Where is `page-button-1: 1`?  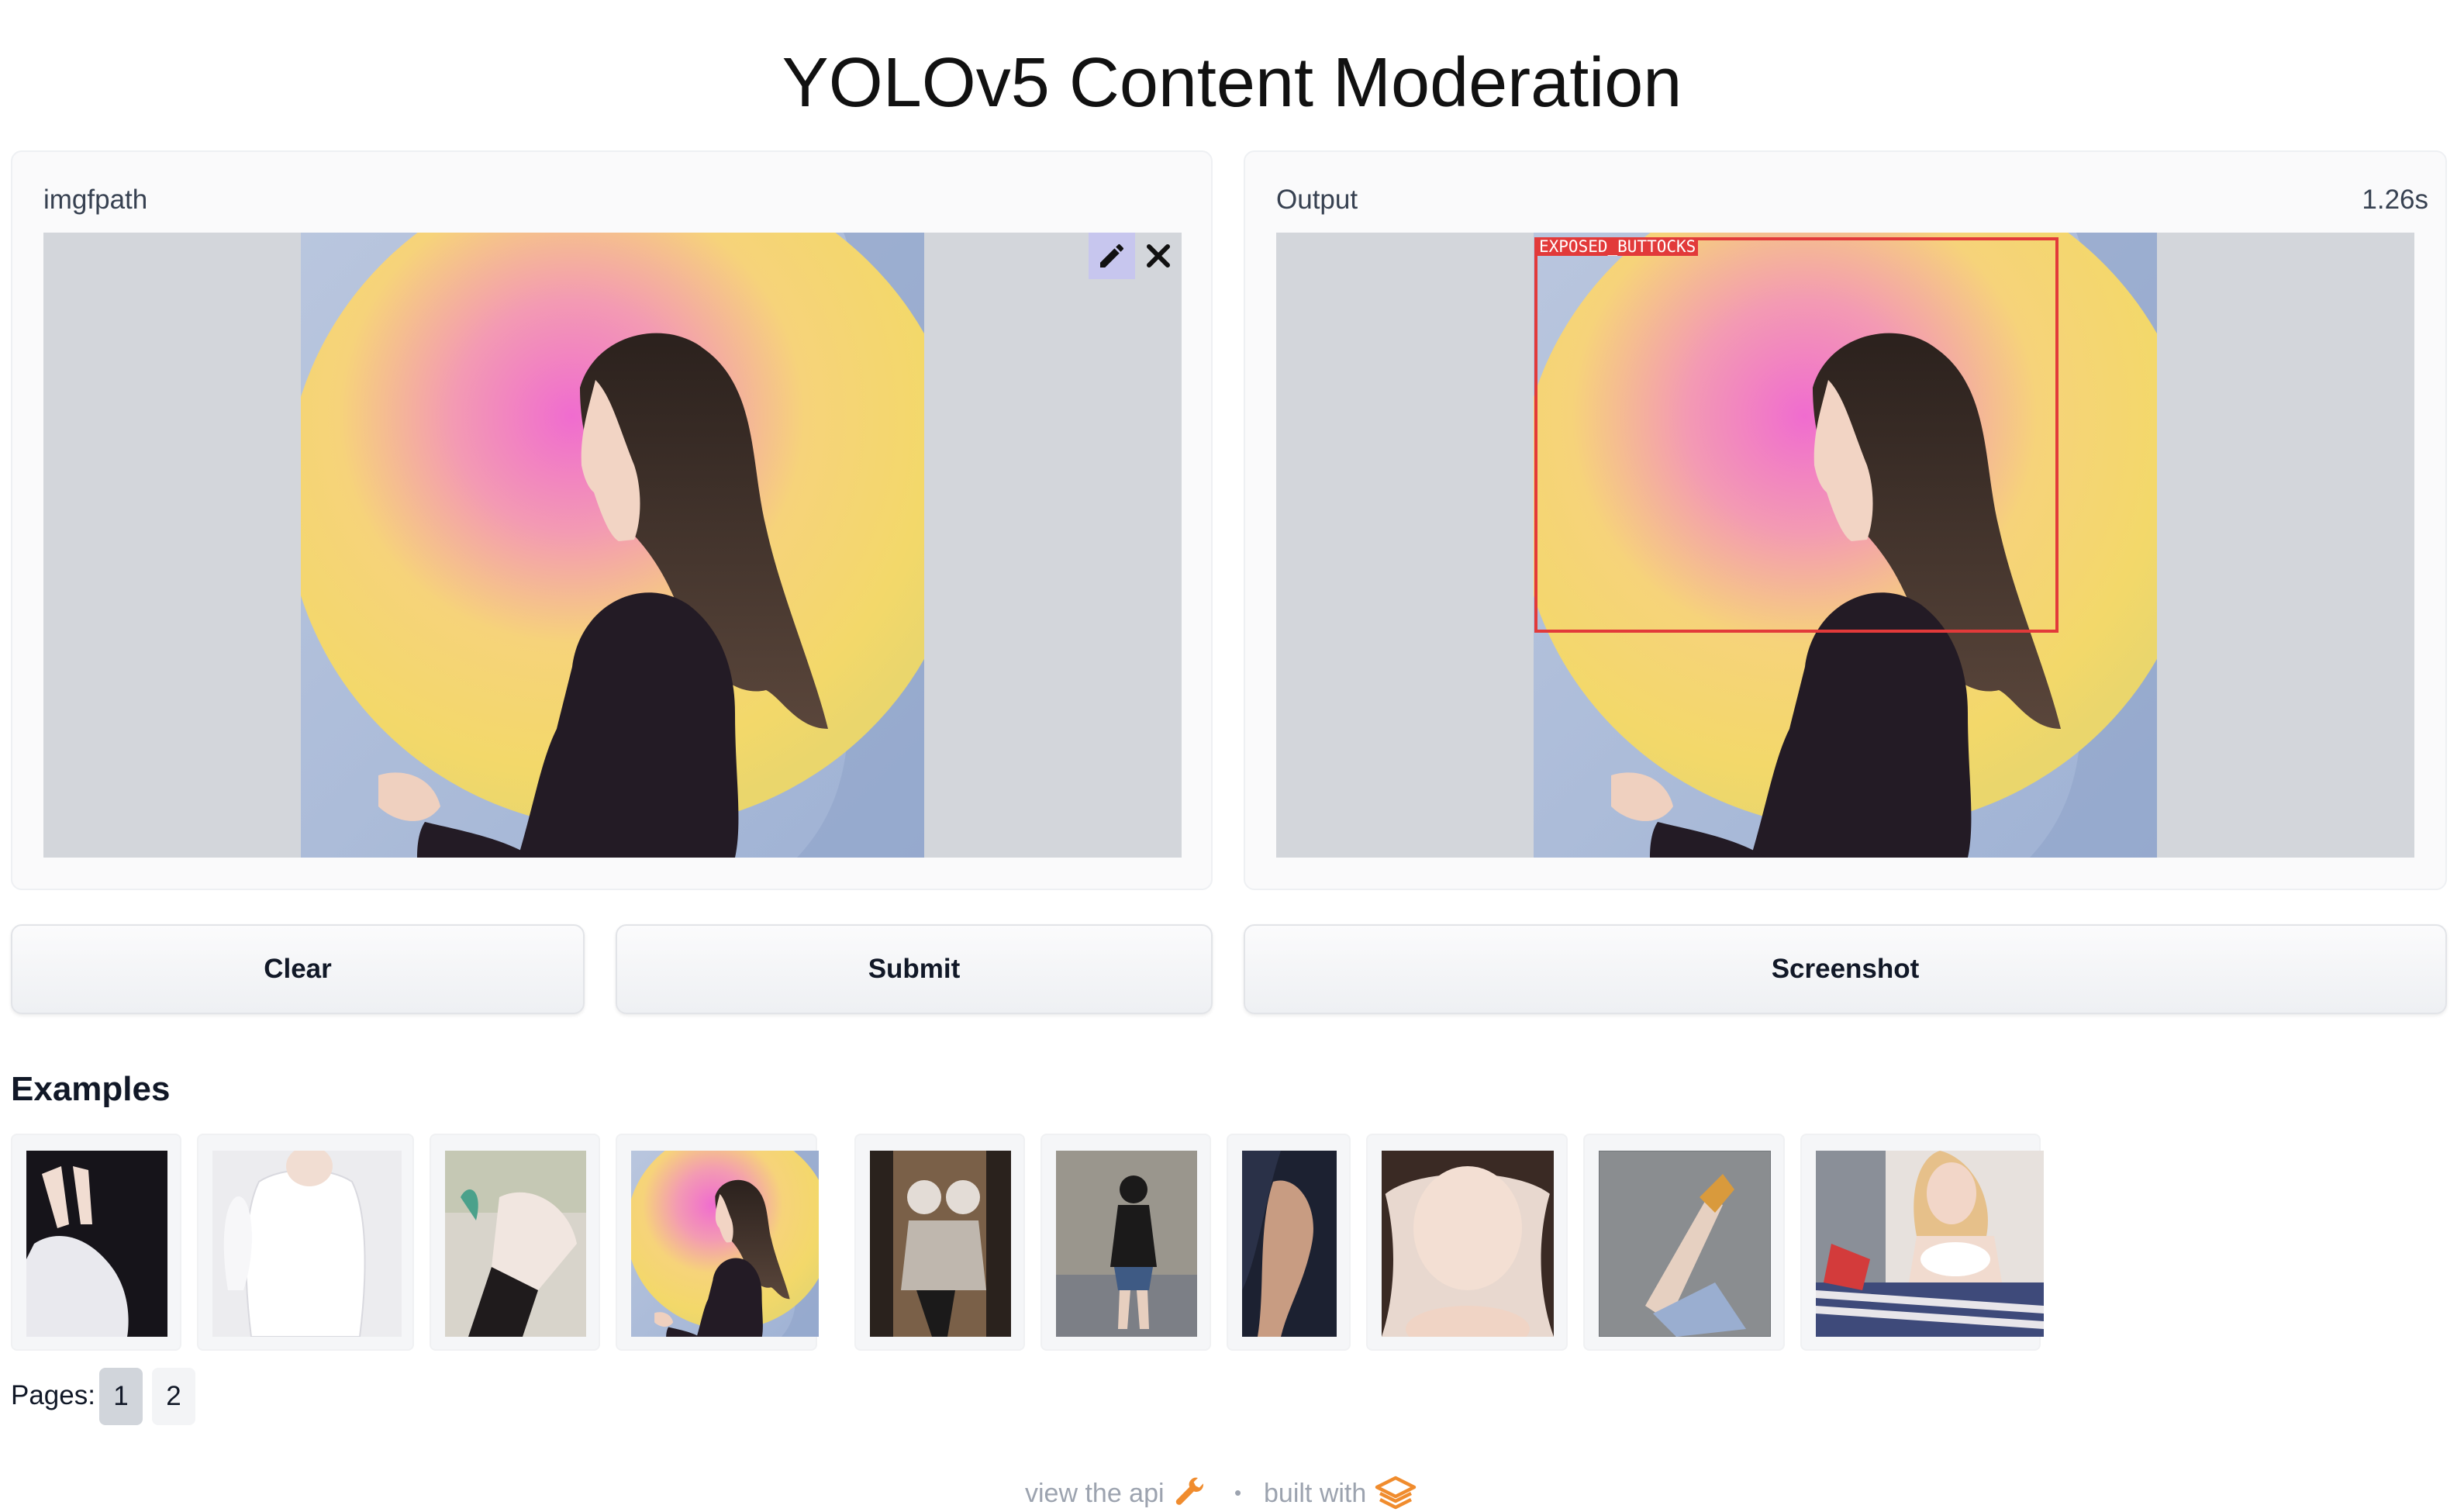 page-button-1: 1 is located at coordinates (121, 1396).